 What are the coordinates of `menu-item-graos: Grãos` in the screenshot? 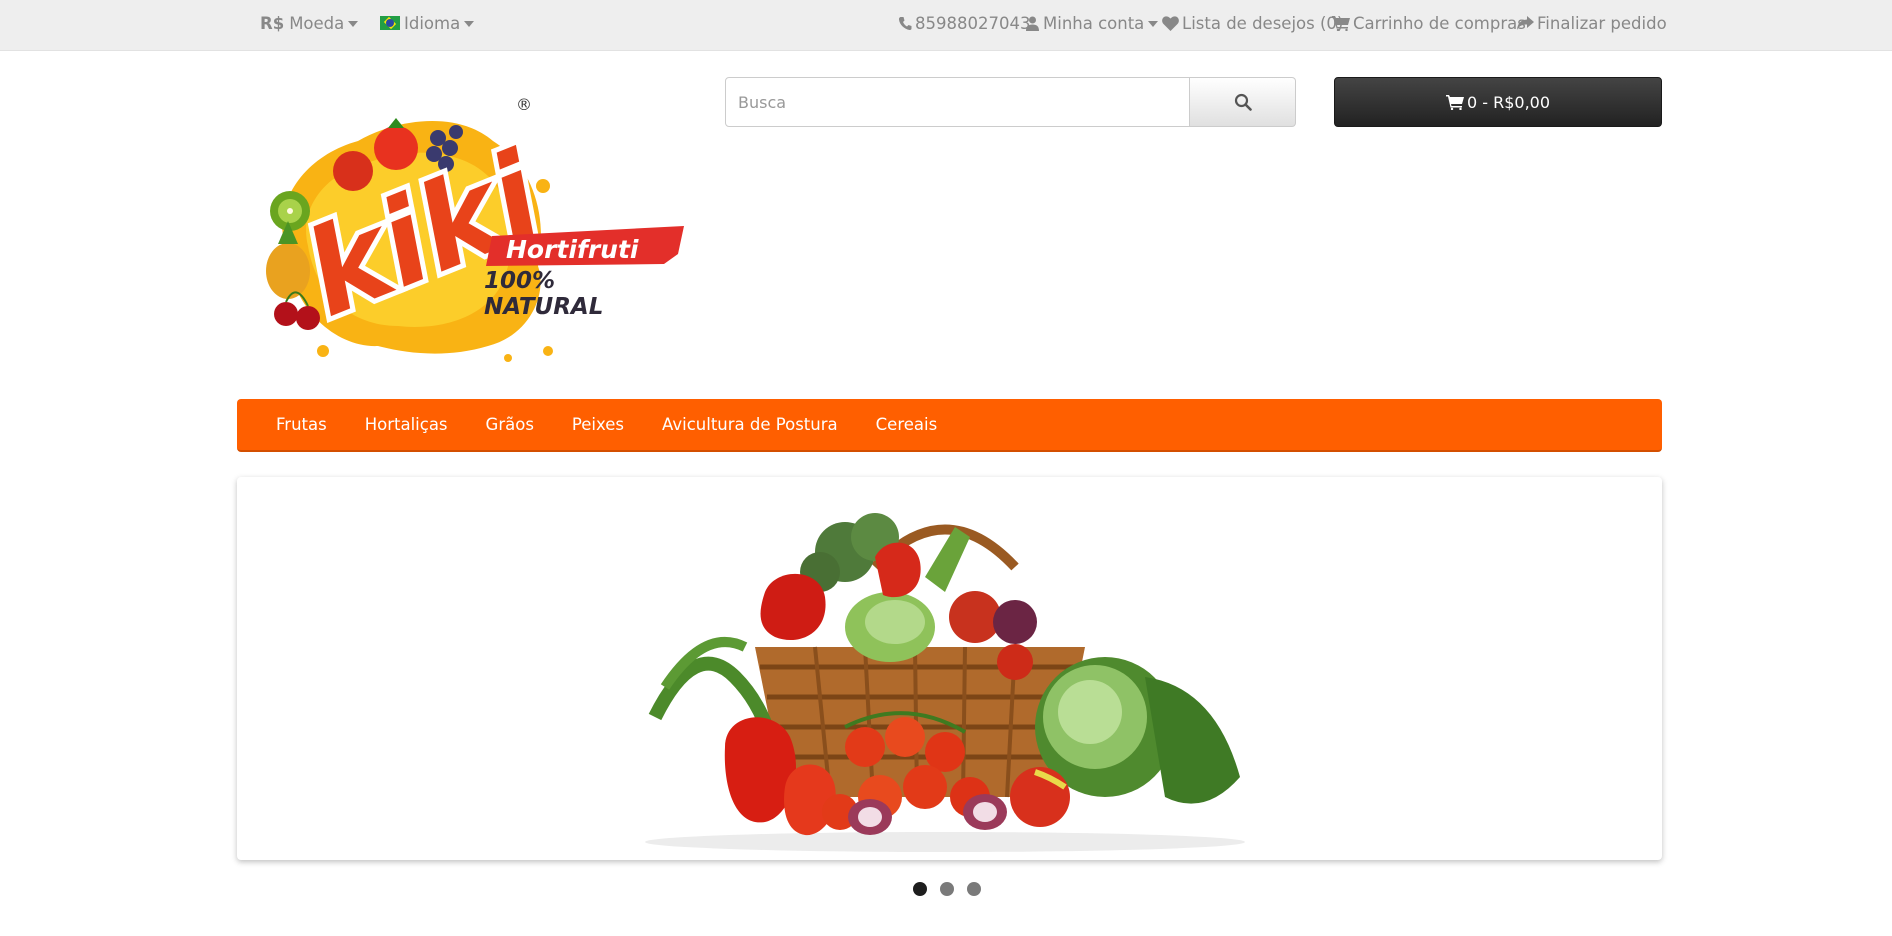 It's located at (510, 424).